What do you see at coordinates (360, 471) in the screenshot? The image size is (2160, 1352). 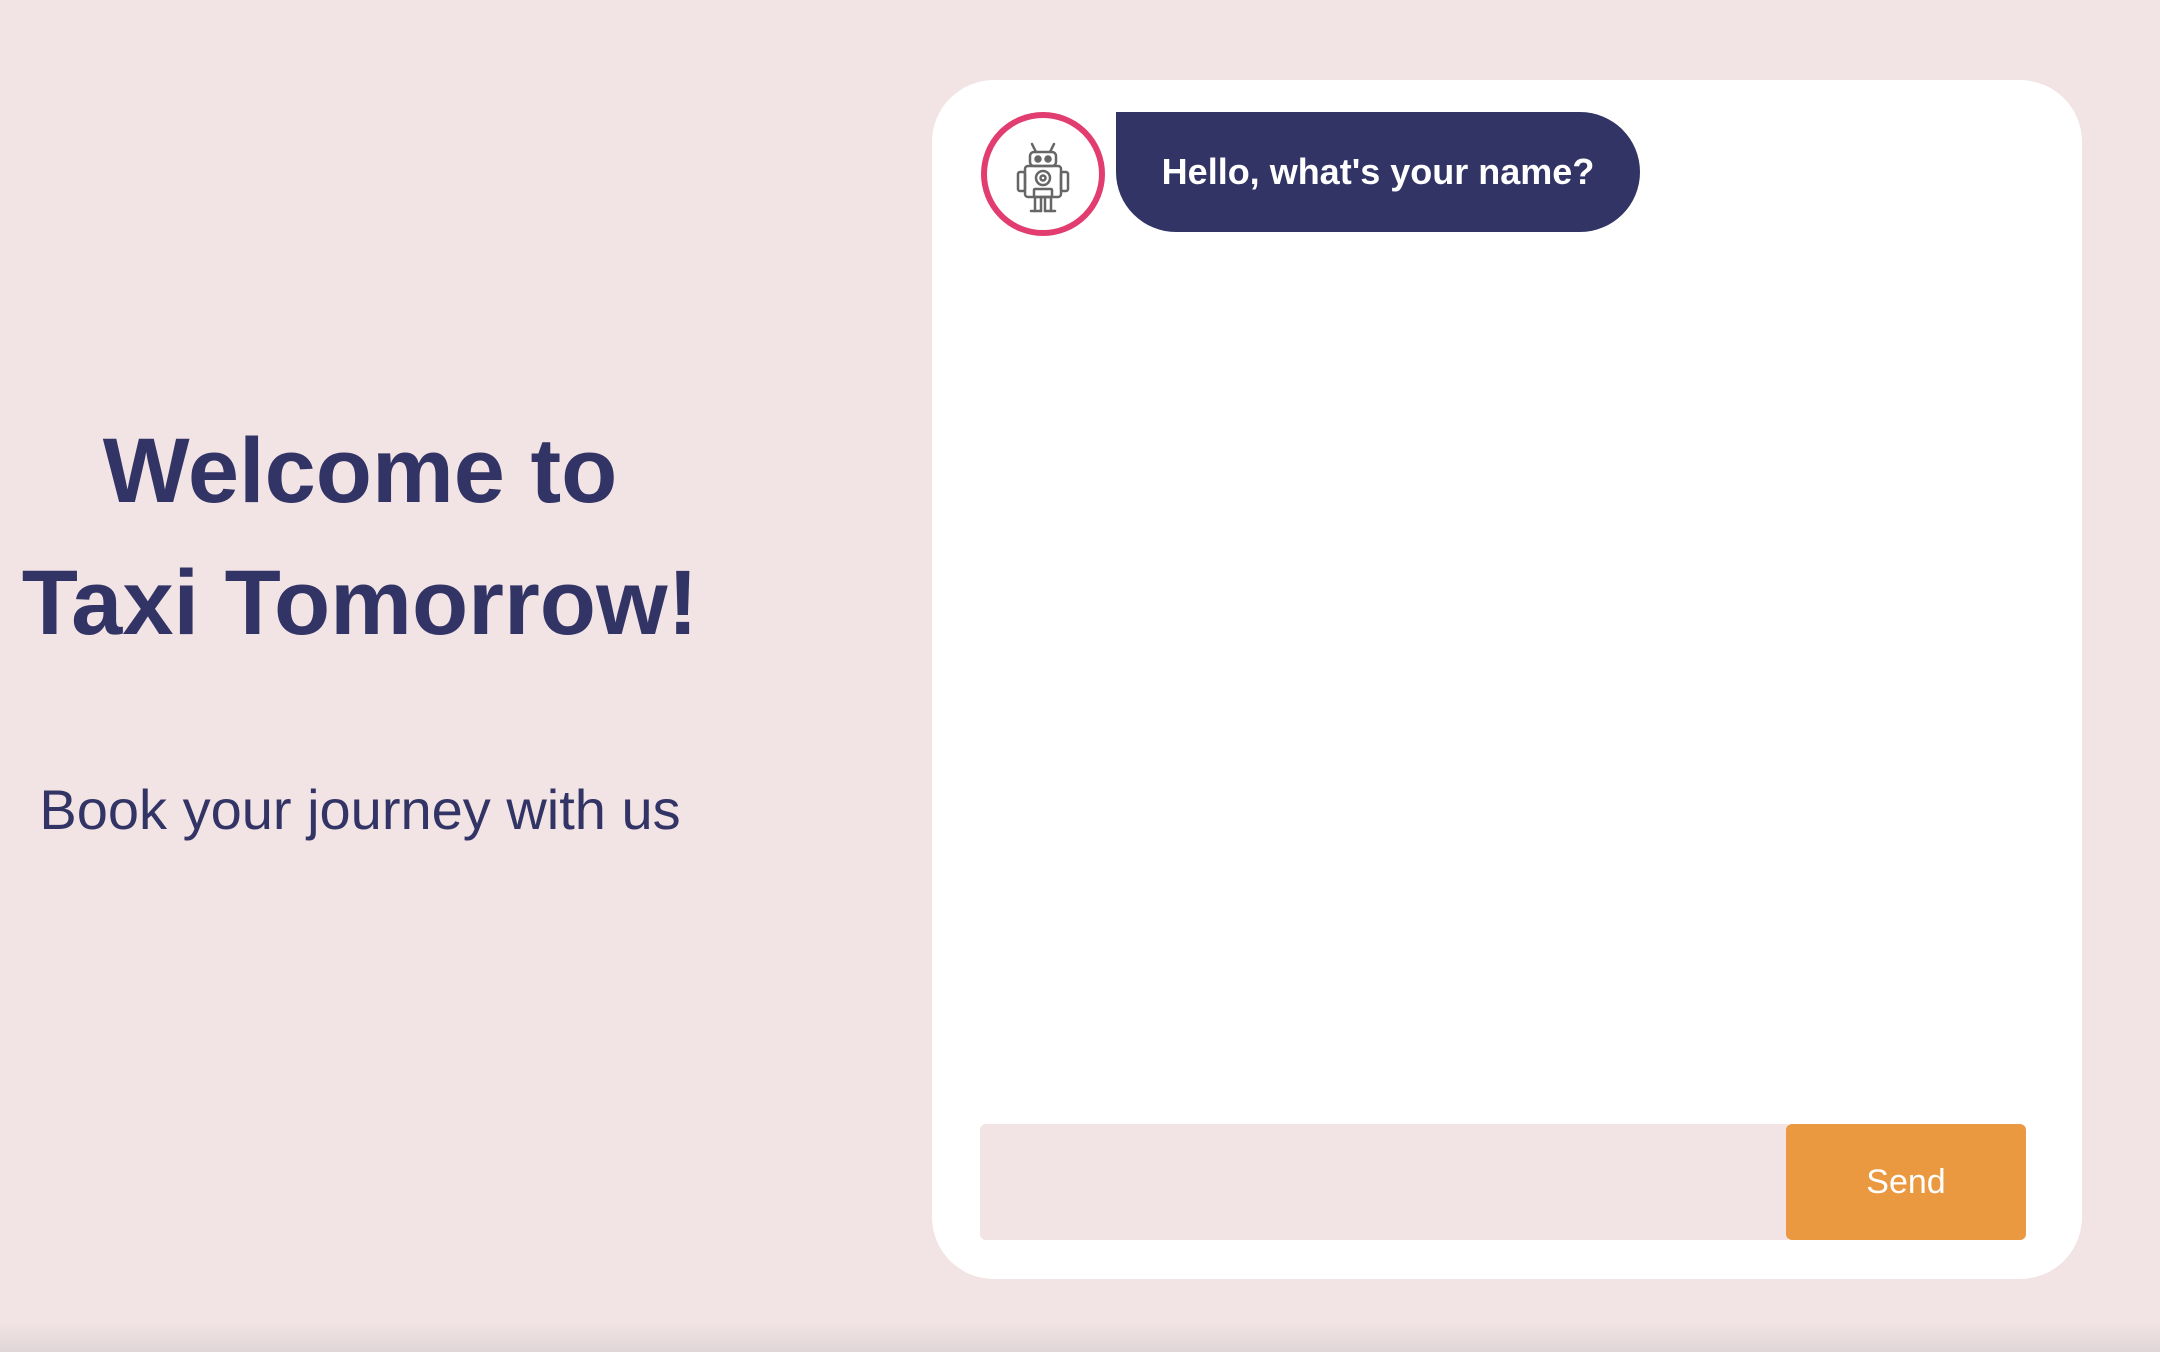 I see `welcome-title-line-1: Welcome to` at bounding box center [360, 471].